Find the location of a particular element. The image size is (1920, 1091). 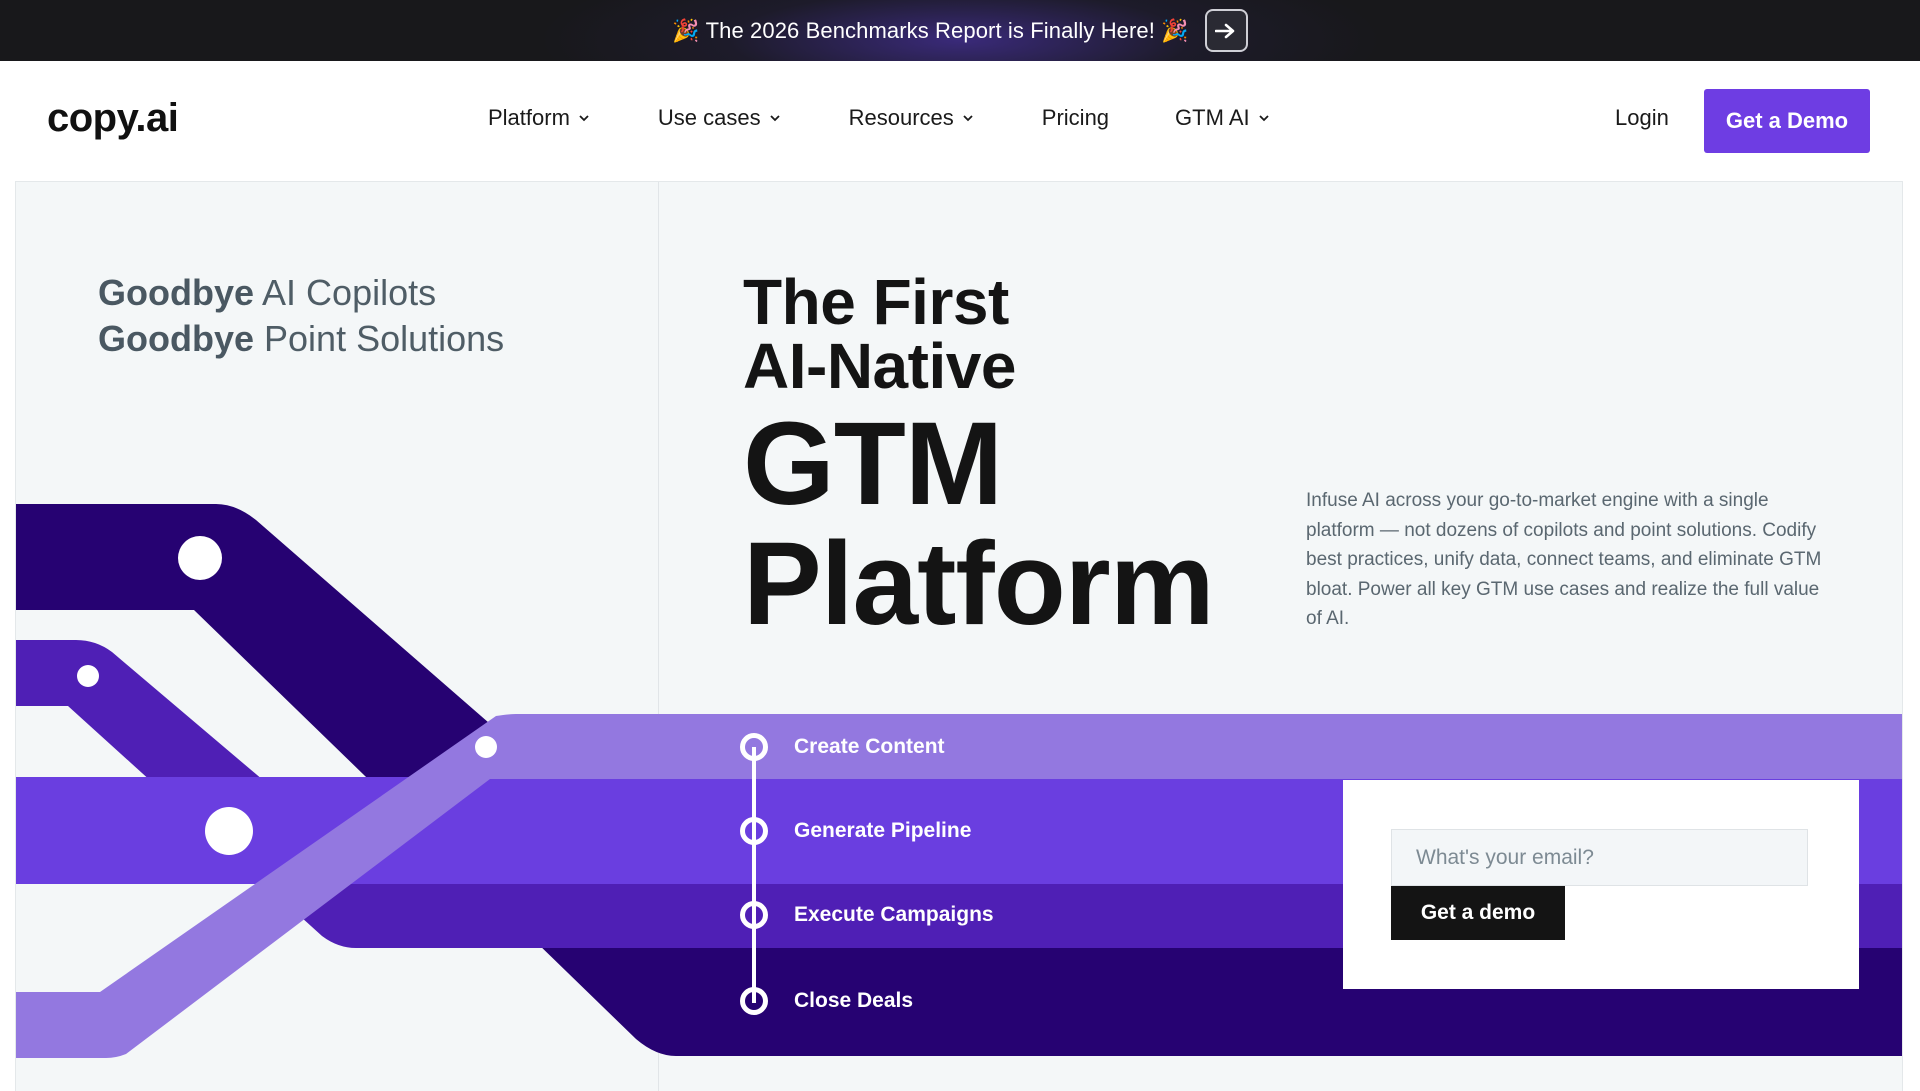

logo: copy.ai is located at coordinates (113, 118).